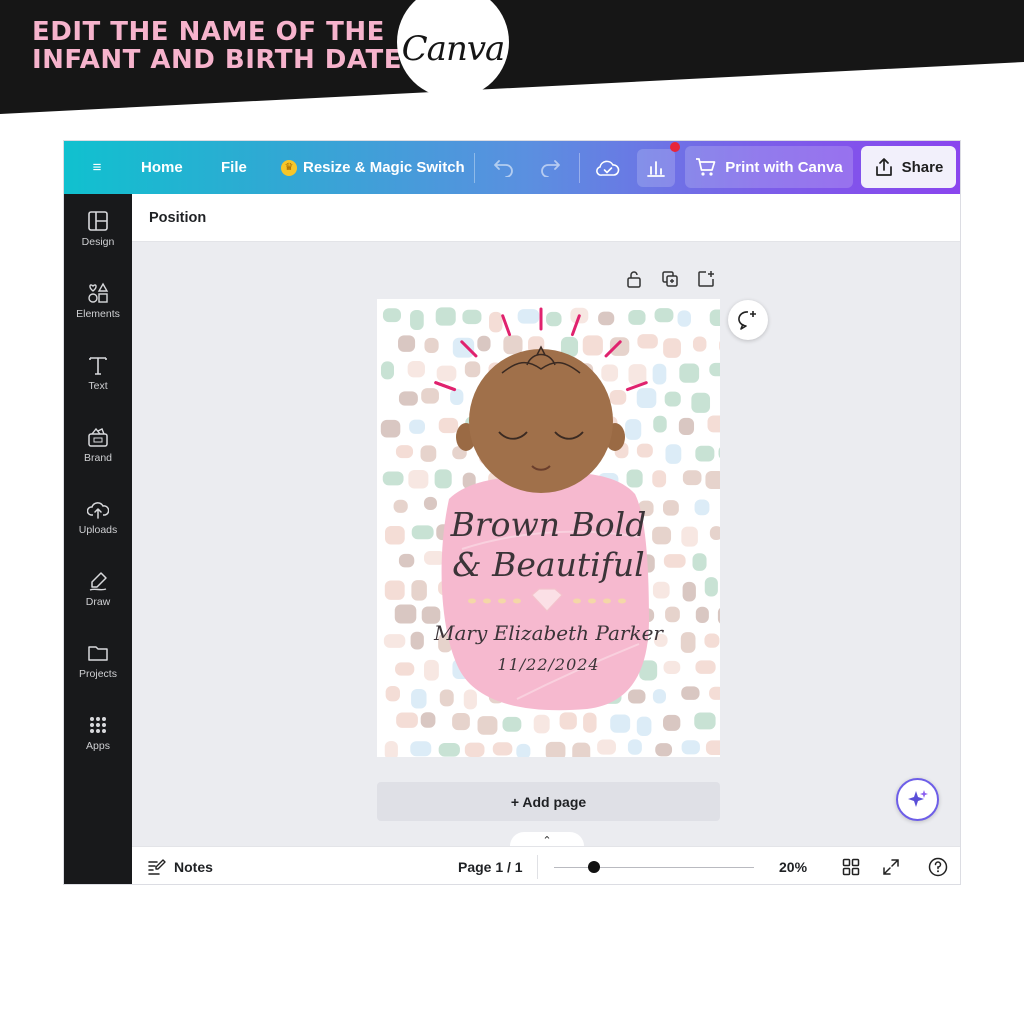  I want to click on magic-assistant-button, so click(917, 799).